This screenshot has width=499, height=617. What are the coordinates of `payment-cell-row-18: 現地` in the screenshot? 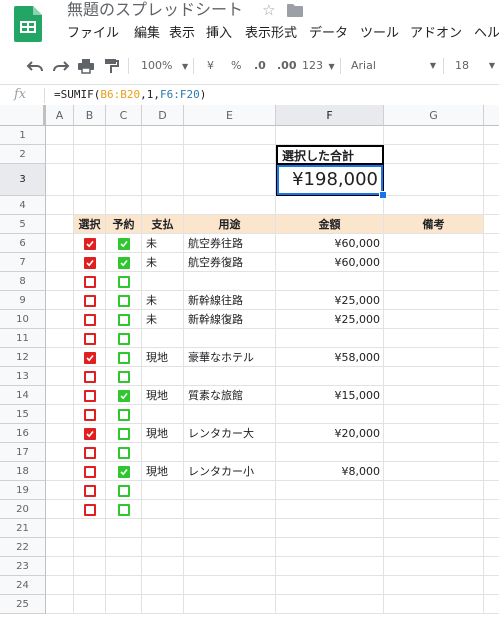 It's located at (163, 471).